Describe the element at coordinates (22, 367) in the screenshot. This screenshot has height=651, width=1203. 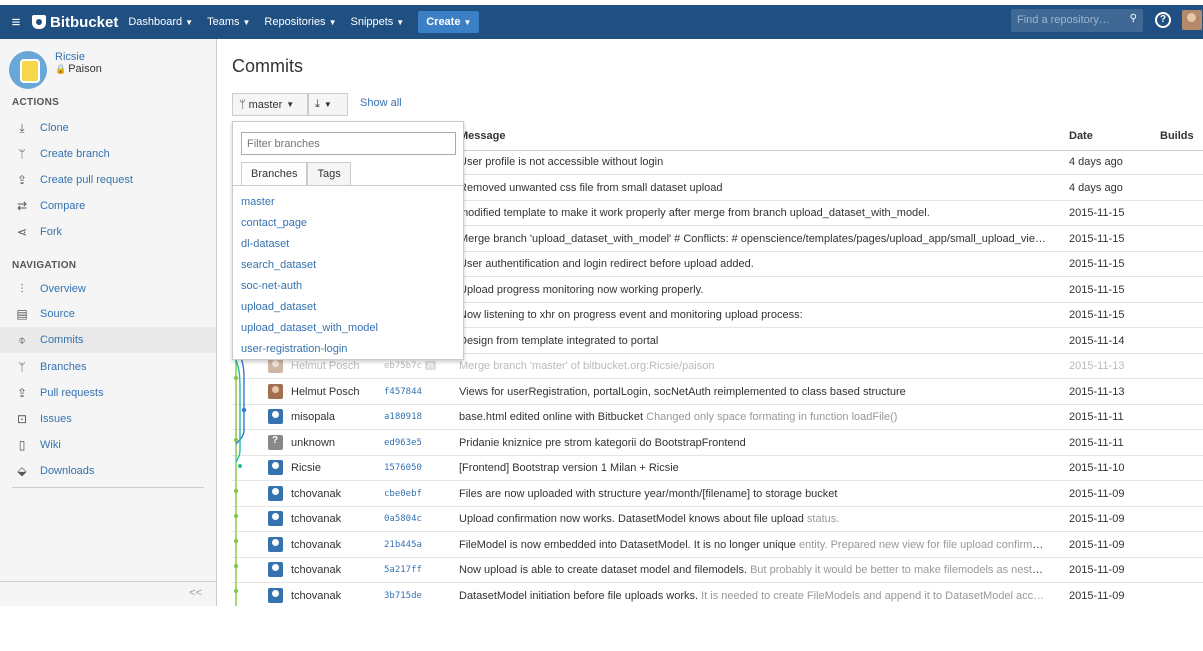
I see `branch-icon: ᛘ` at that location.